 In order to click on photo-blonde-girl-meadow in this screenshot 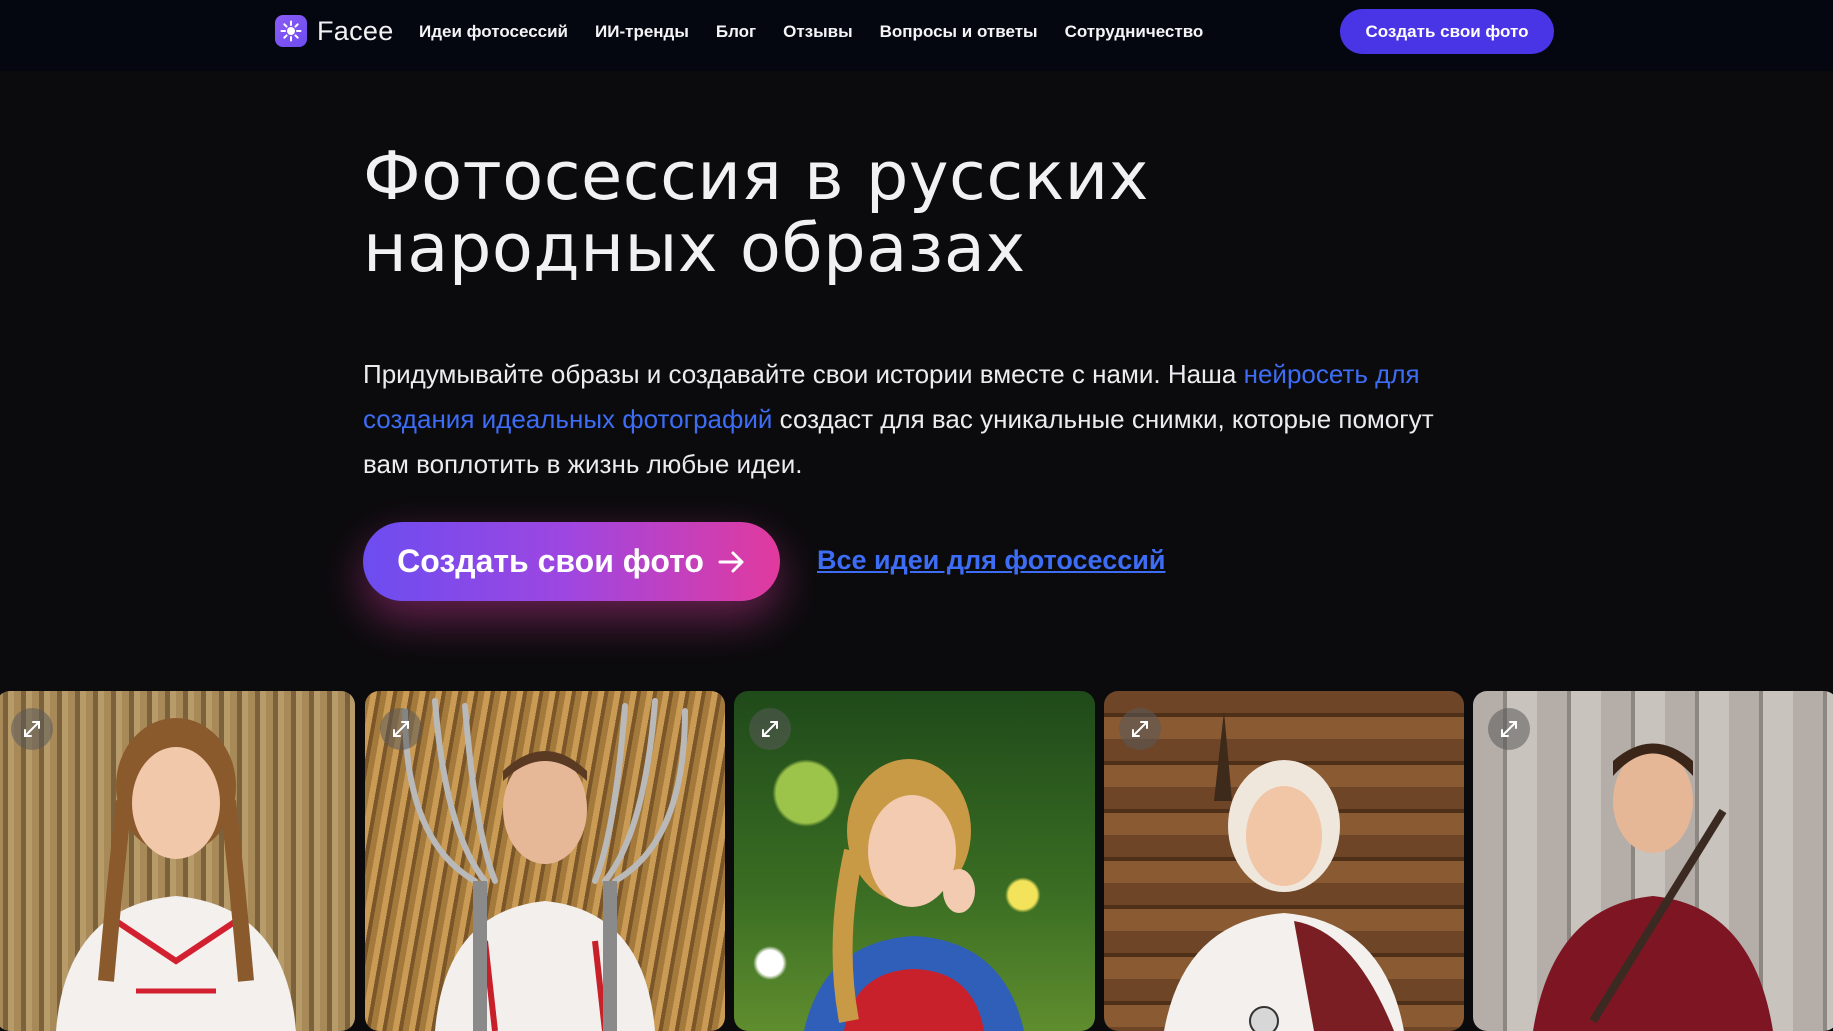, I will do `click(914, 895)`.